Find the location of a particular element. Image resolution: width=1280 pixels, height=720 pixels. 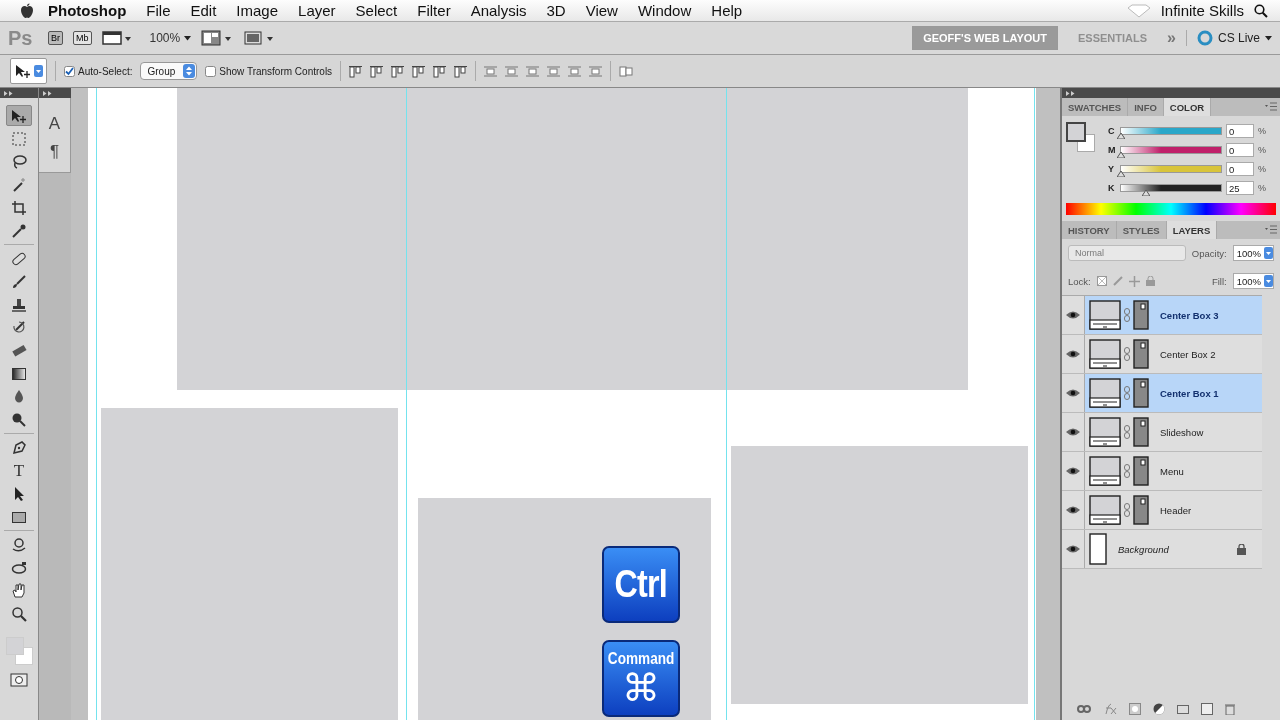

layers-row: Menu is located at coordinates (1162, 471).